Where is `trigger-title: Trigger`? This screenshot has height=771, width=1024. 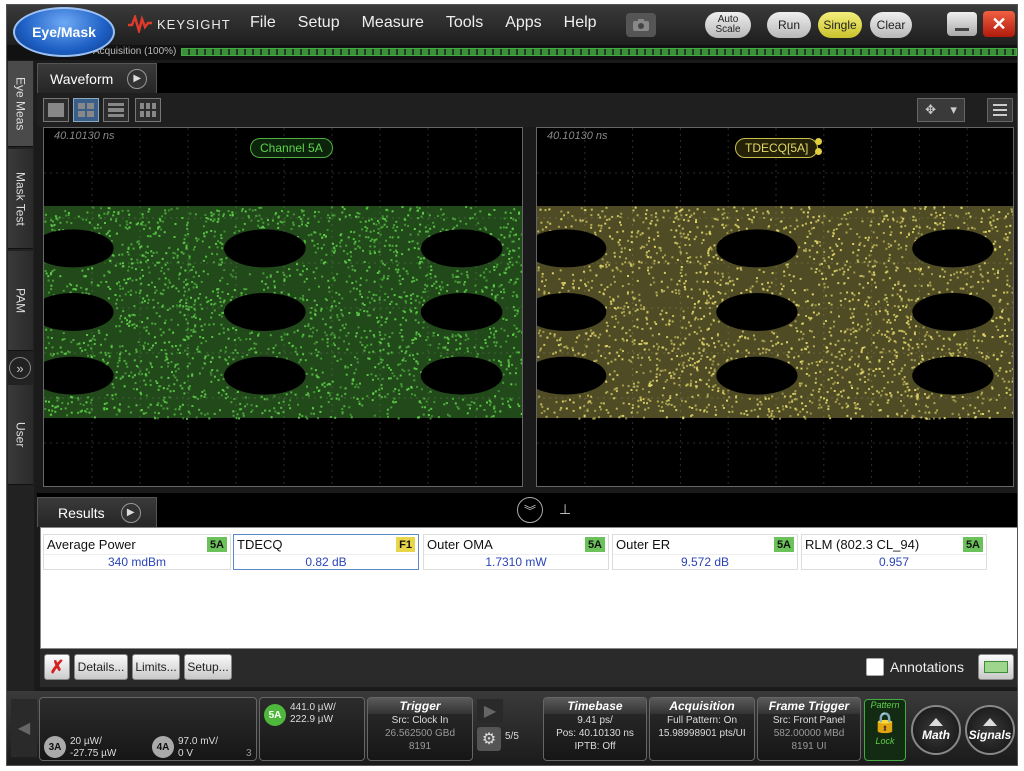
trigger-title: Trigger is located at coordinates (420, 706).